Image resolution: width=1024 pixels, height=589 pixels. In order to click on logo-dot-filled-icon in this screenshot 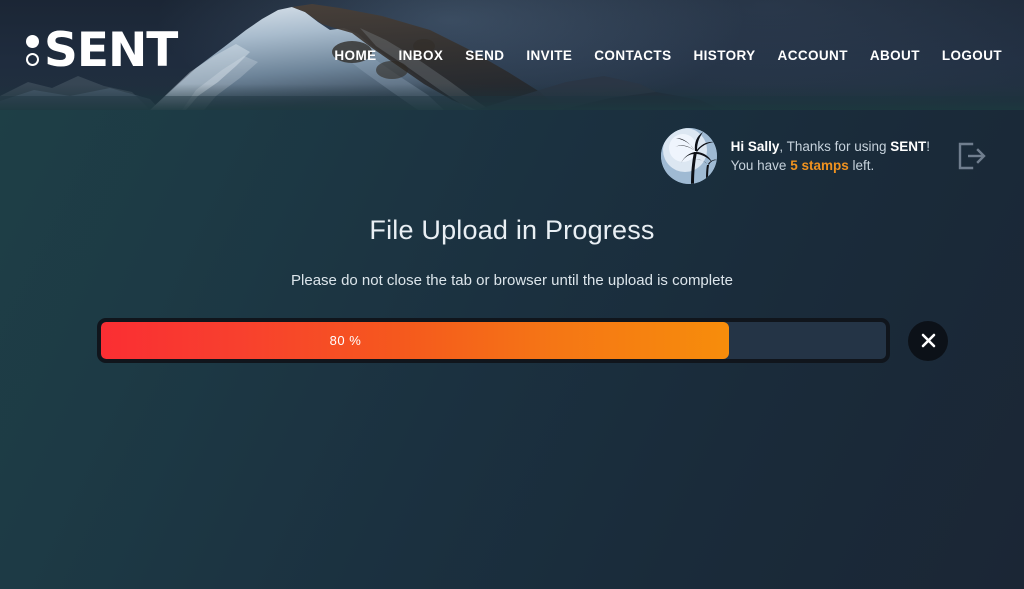, I will do `click(32, 41)`.